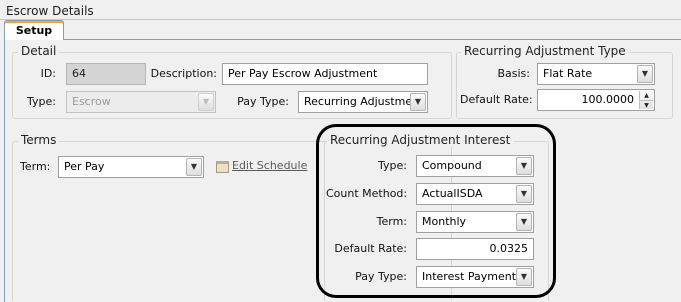  I want to click on basis-label: Basis:, so click(513, 73).